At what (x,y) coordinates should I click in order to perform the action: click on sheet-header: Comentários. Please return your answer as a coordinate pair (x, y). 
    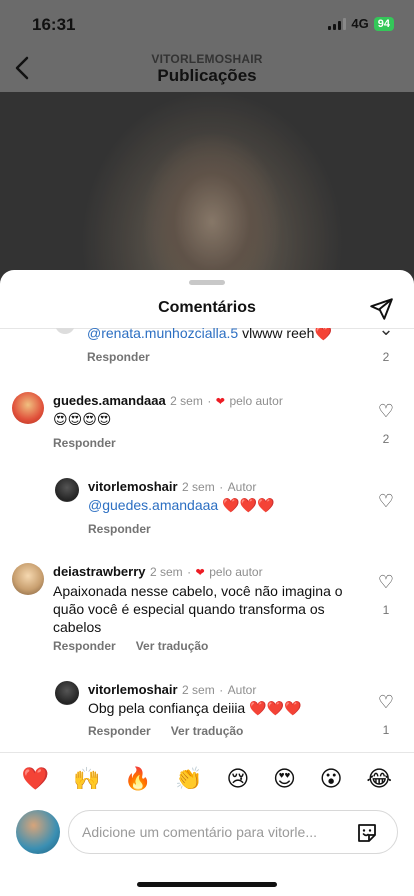
    Looking at the image, I should click on (207, 310).